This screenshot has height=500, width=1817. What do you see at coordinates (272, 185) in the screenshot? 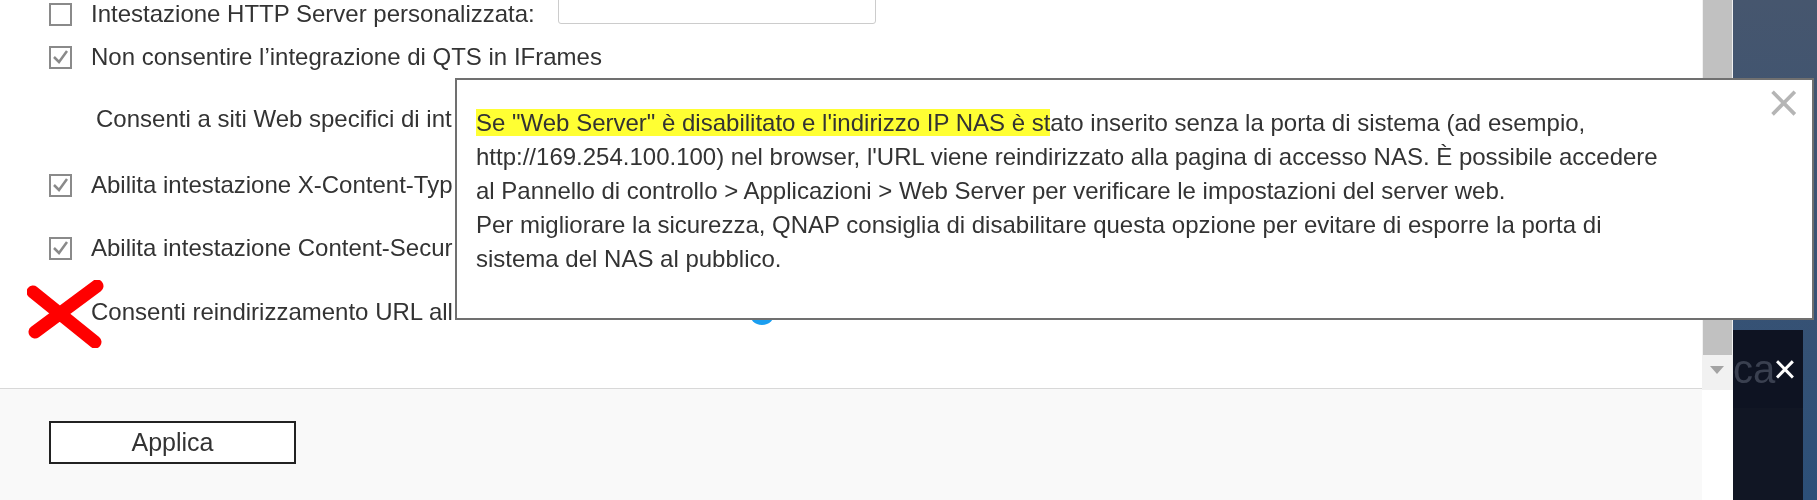
I see `setting-label: Abilita intestazione X-Content-Typ` at bounding box center [272, 185].